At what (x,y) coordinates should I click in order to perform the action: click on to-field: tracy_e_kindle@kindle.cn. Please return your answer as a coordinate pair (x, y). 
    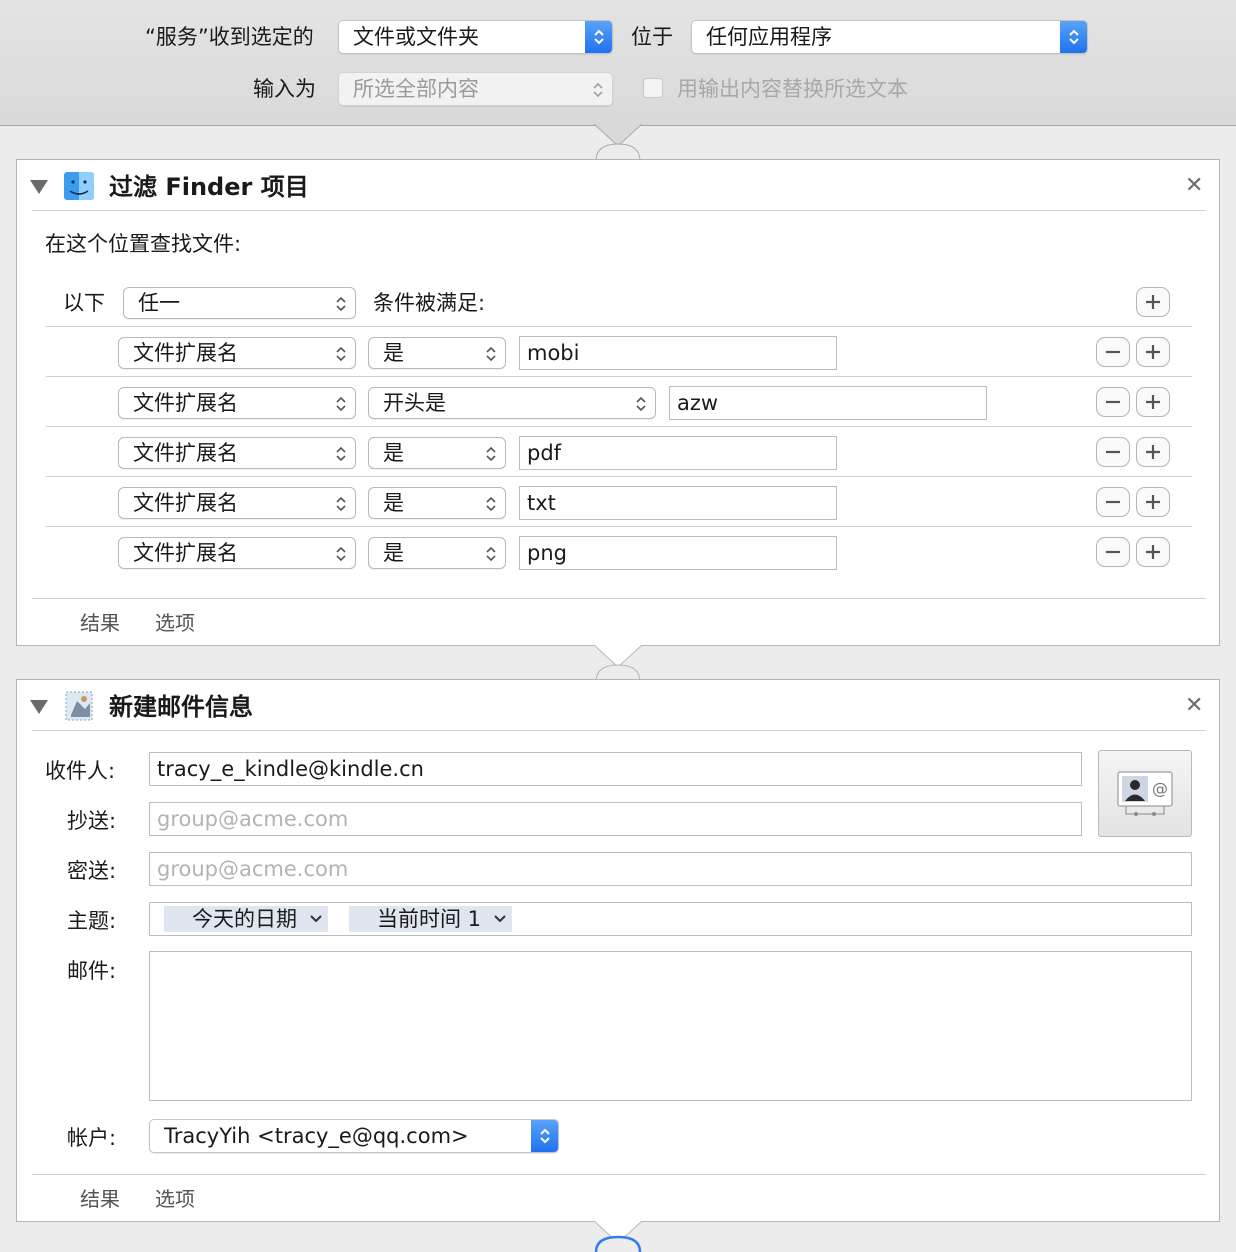
    Looking at the image, I should click on (615, 769).